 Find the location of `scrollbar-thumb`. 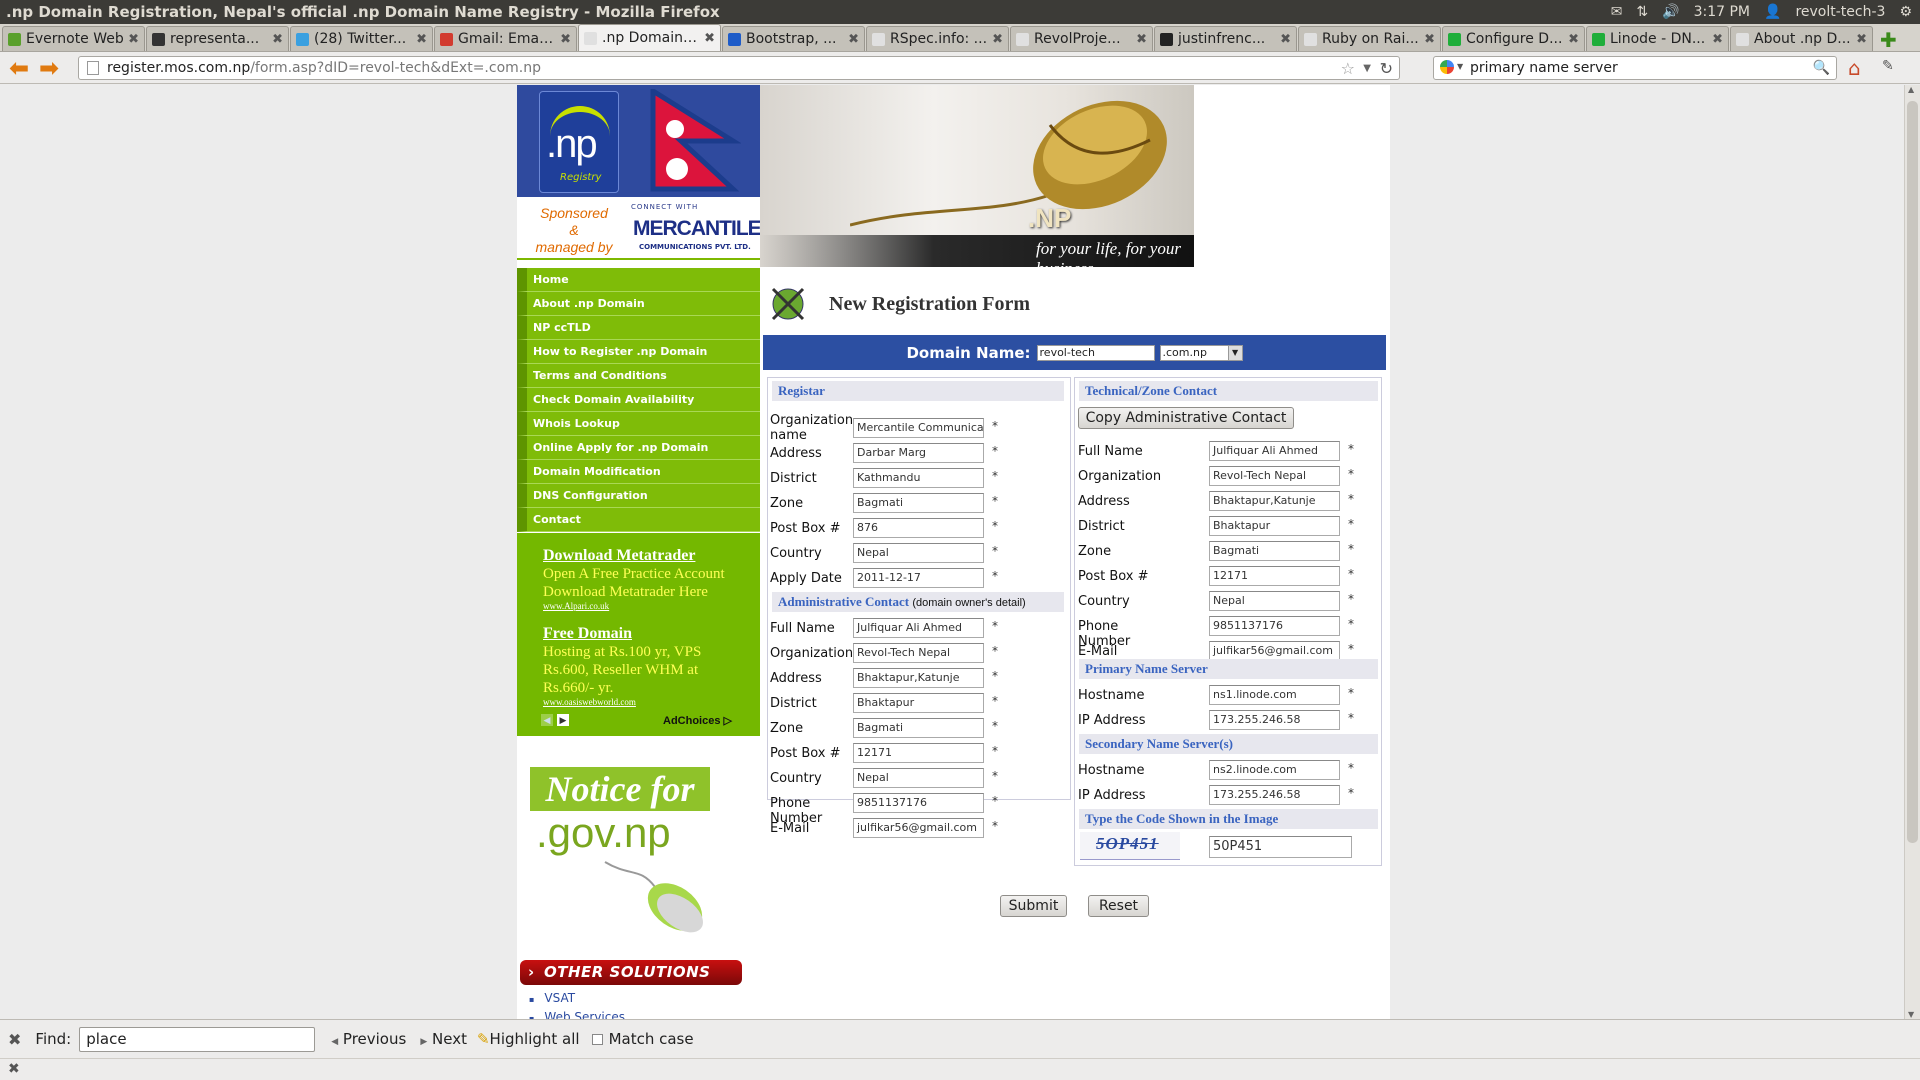

scrollbar-thumb is located at coordinates (1912, 472).